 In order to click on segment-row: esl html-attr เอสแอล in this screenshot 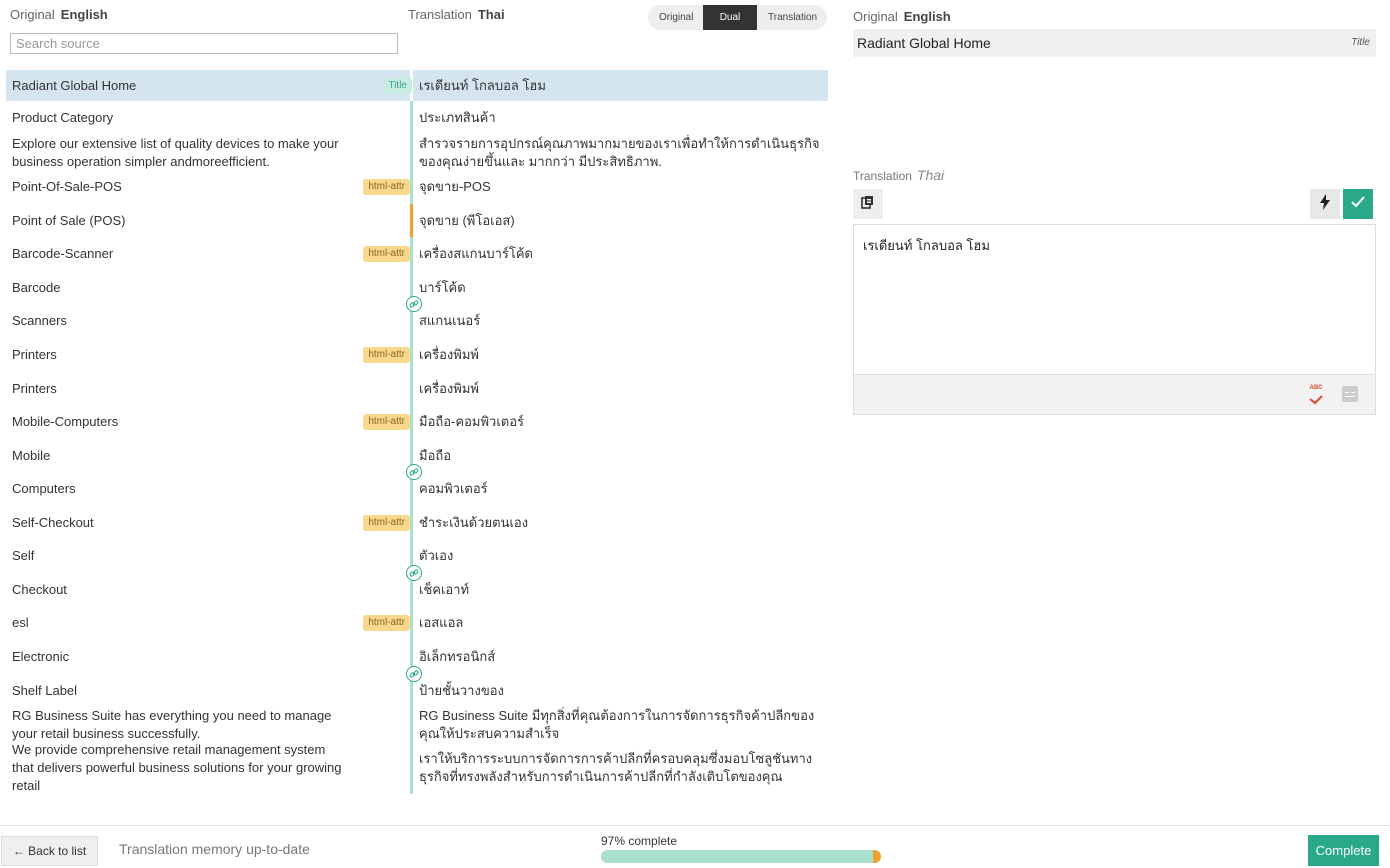, I will do `click(417, 623)`.